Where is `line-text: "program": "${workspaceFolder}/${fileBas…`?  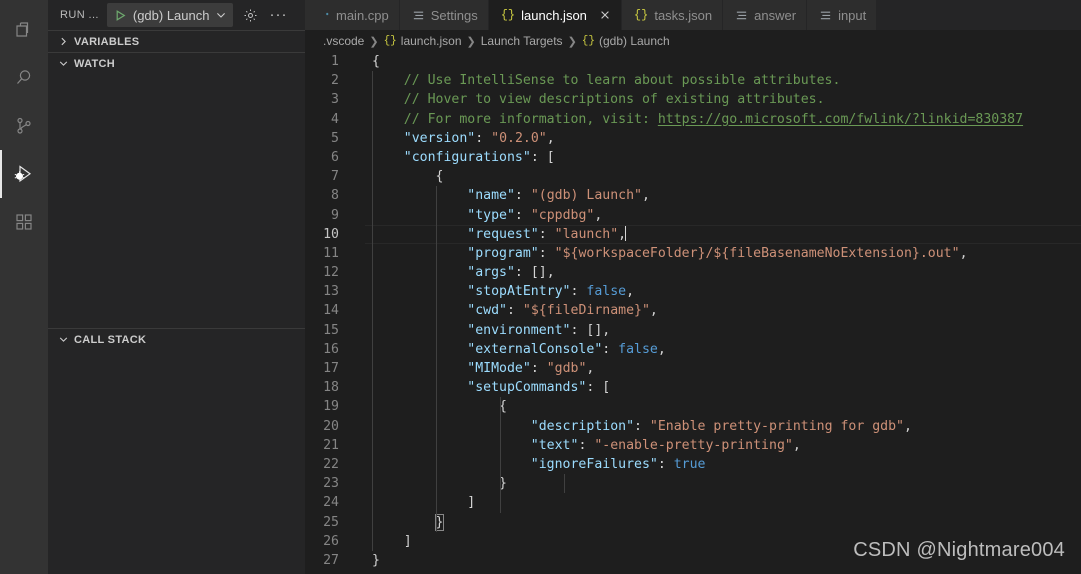
line-text: "program": "${workspaceFolder}/${fileBas… is located at coordinates (723, 253).